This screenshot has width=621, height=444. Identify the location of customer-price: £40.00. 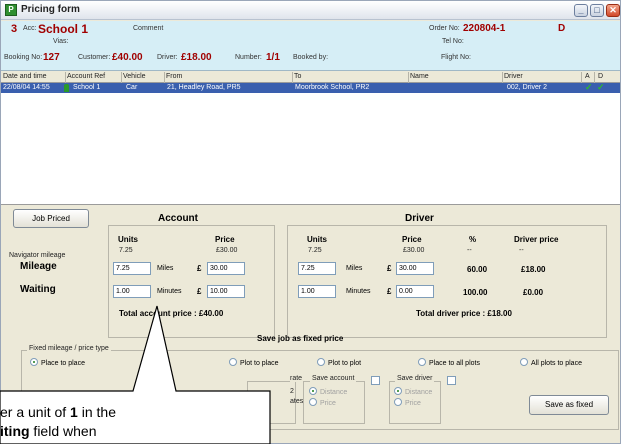
(127, 57).